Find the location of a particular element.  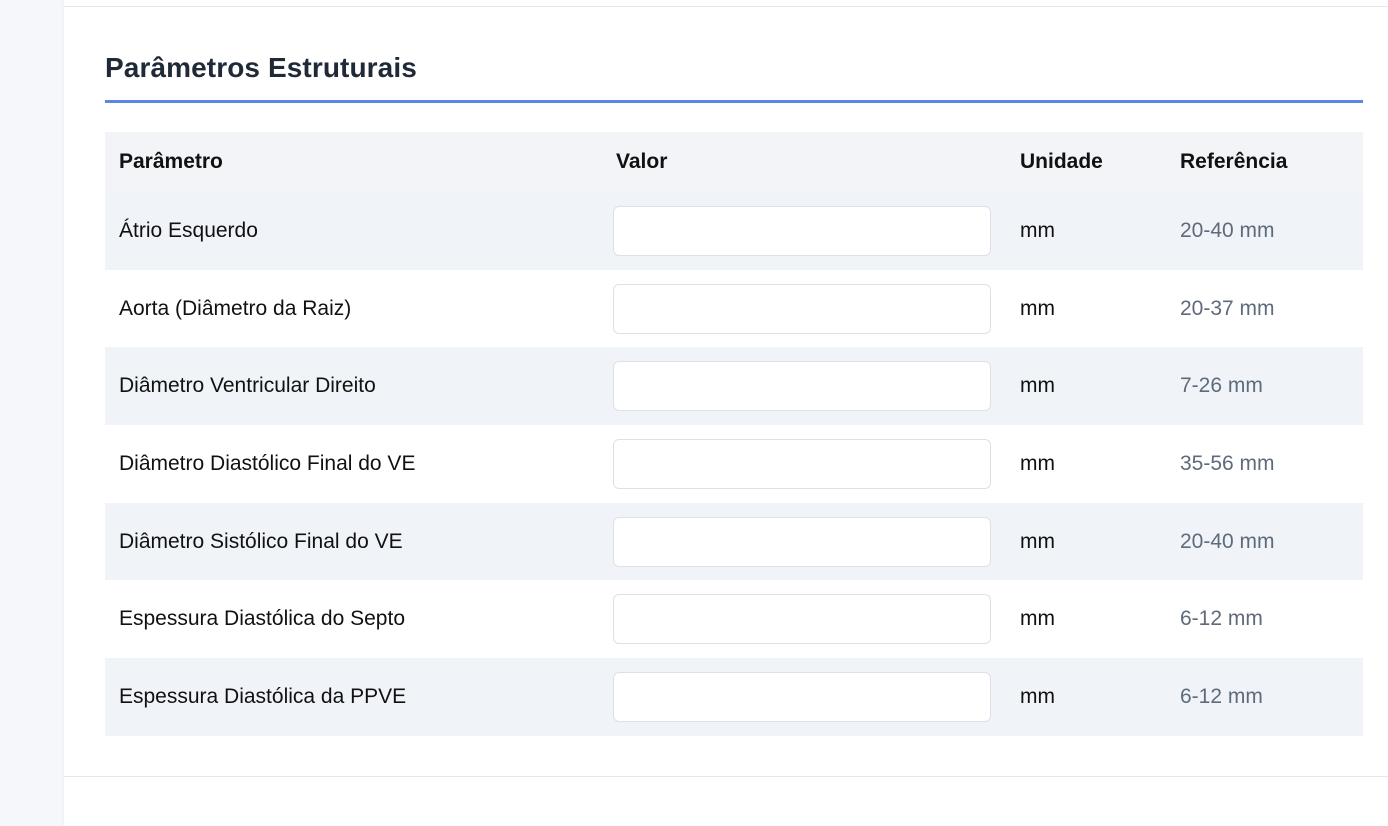

table-row: Átrio Esquerdo mm 20-40 mm is located at coordinates (734, 231).